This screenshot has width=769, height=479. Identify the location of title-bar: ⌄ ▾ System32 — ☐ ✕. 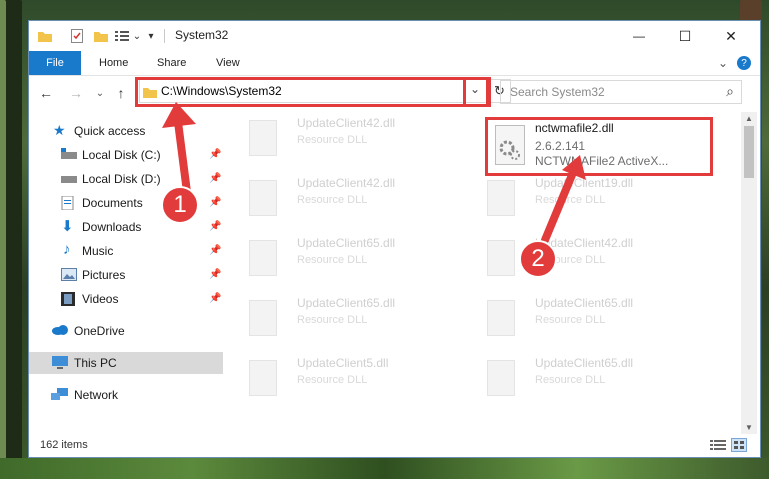
(394, 36).